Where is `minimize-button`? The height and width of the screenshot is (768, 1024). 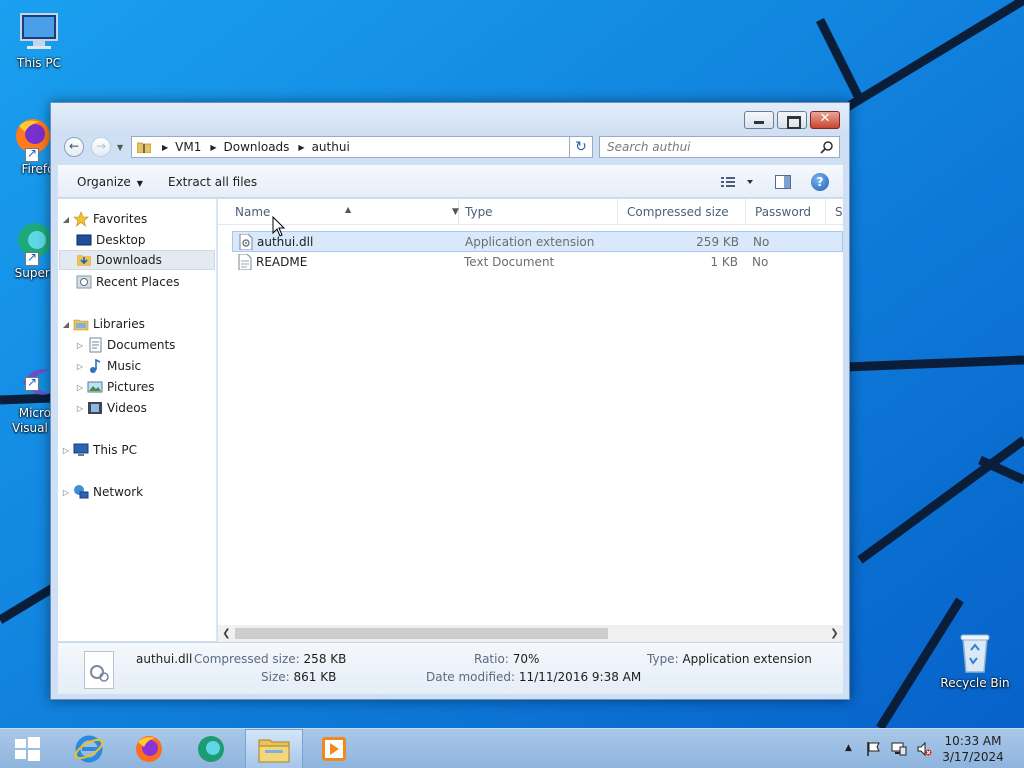
minimize-button is located at coordinates (759, 120).